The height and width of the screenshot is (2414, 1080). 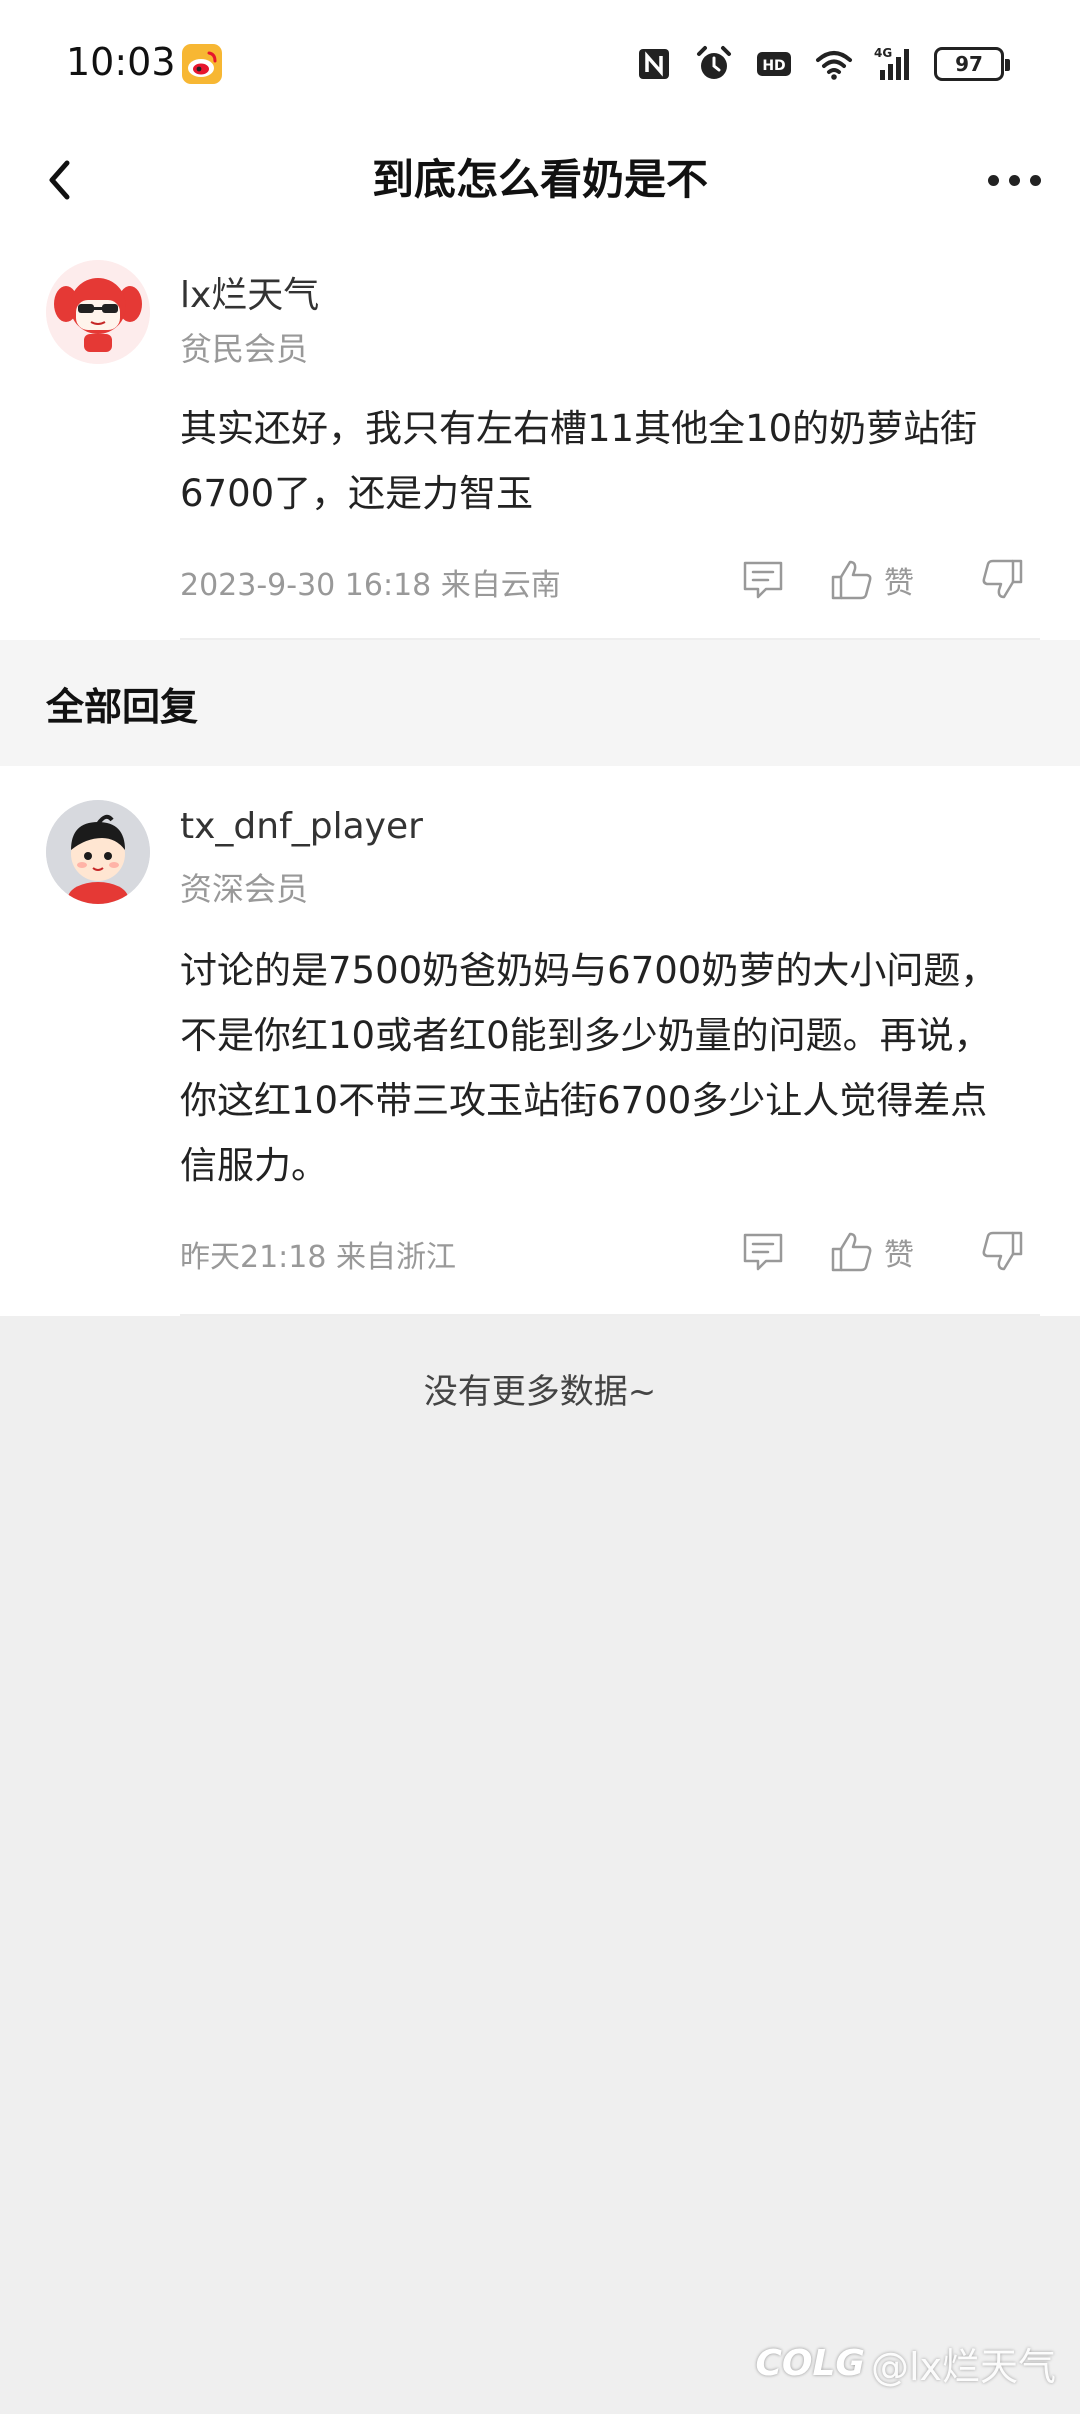 I want to click on avatar-girl-icon, so click(x=98, y=312).